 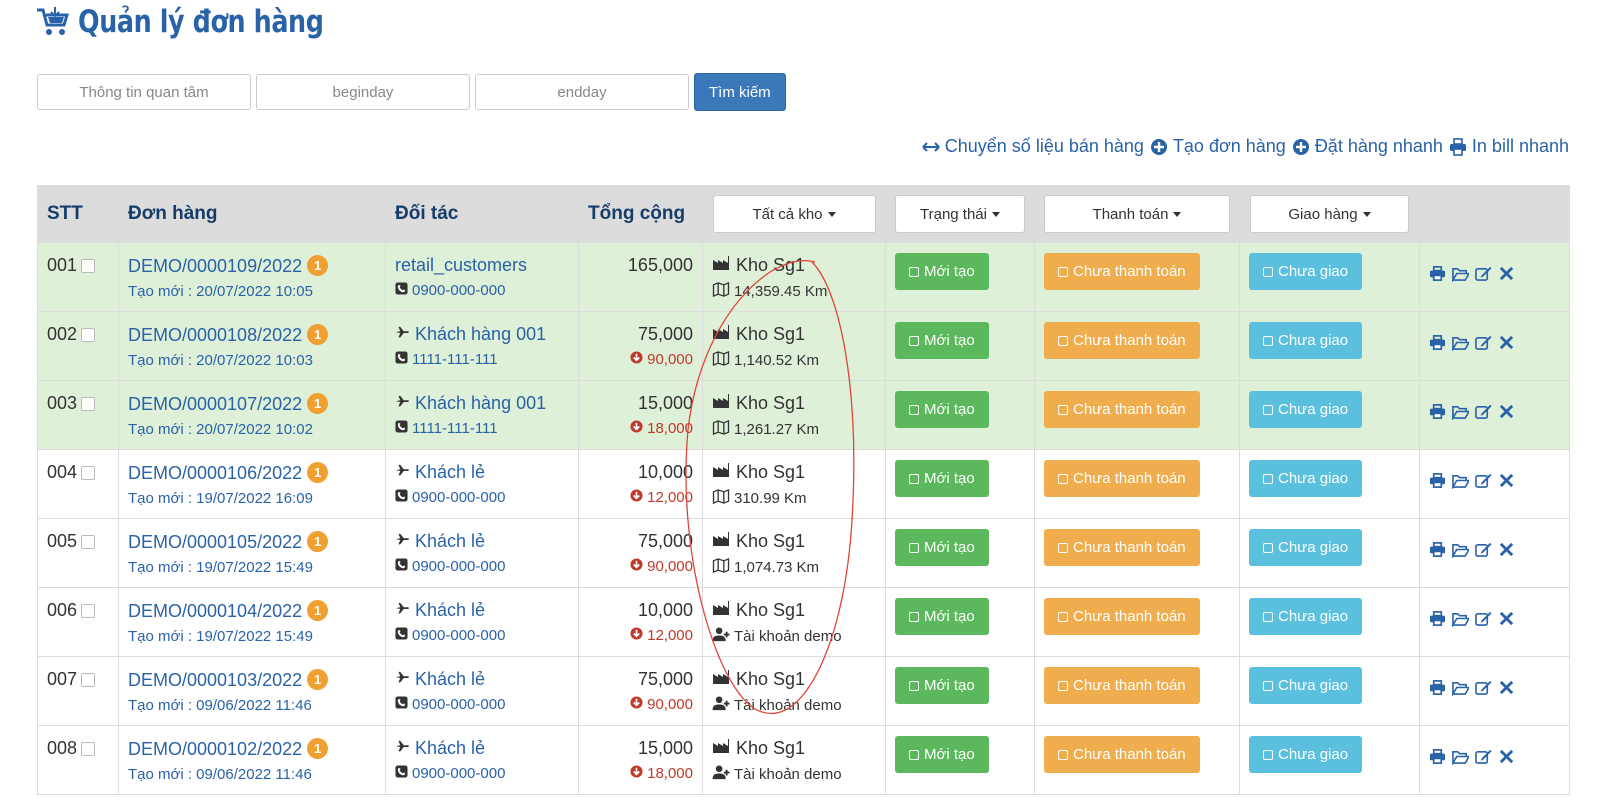 I want to click on square-icon, so click(x=1268, y=271).